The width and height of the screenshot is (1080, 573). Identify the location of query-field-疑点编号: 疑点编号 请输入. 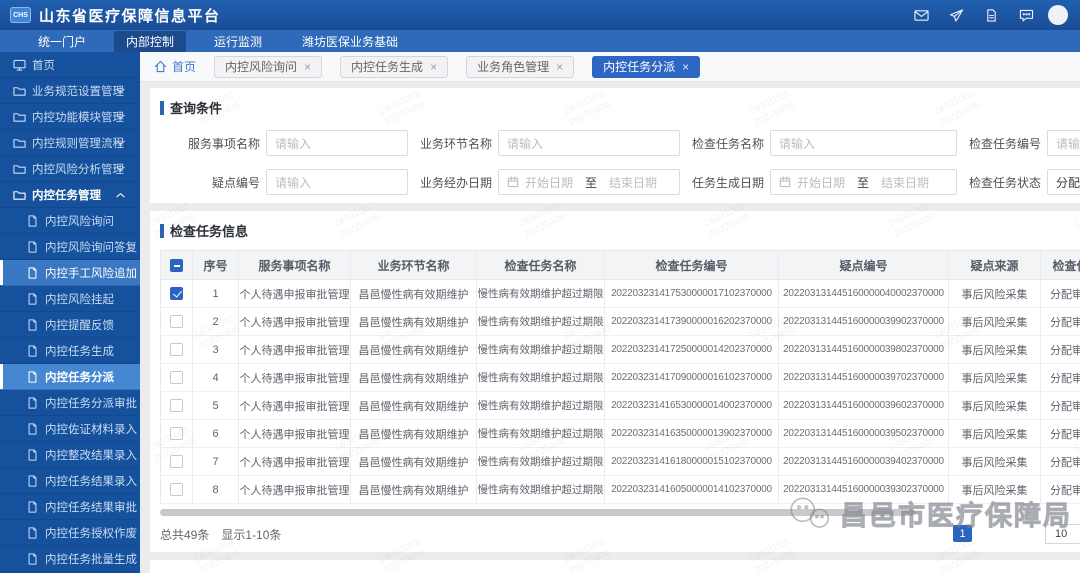
(292, 182).